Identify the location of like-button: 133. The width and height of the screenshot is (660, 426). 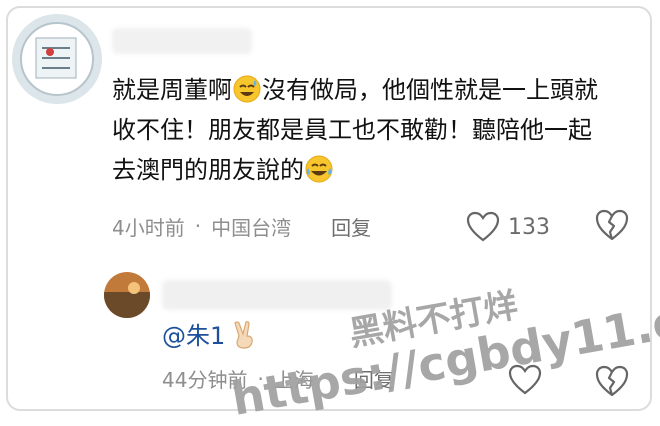
(508, 227).